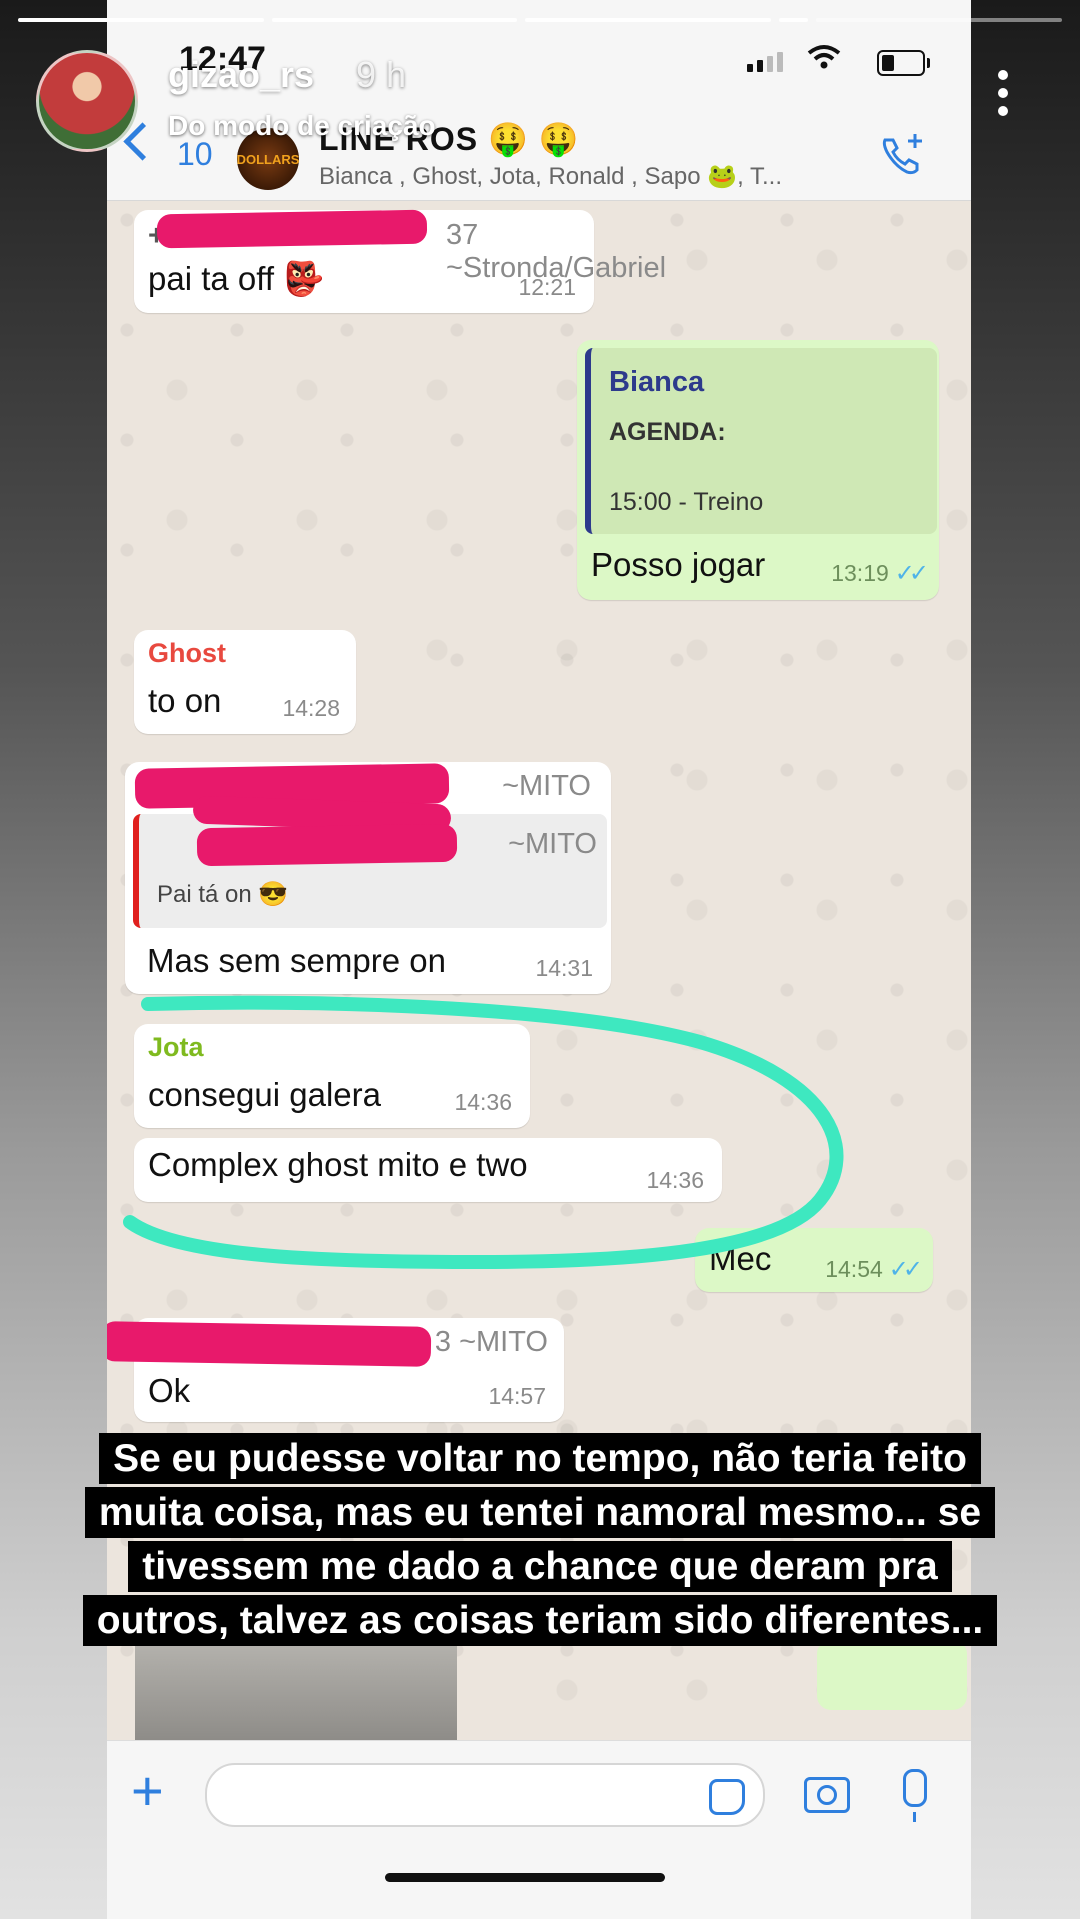 The width and height of the screenshot is (1080, 1919). What do you see at coordinates (381, 74) in the screenshot?
I see `story-age: 9 h` at bounding box center [381, 74].